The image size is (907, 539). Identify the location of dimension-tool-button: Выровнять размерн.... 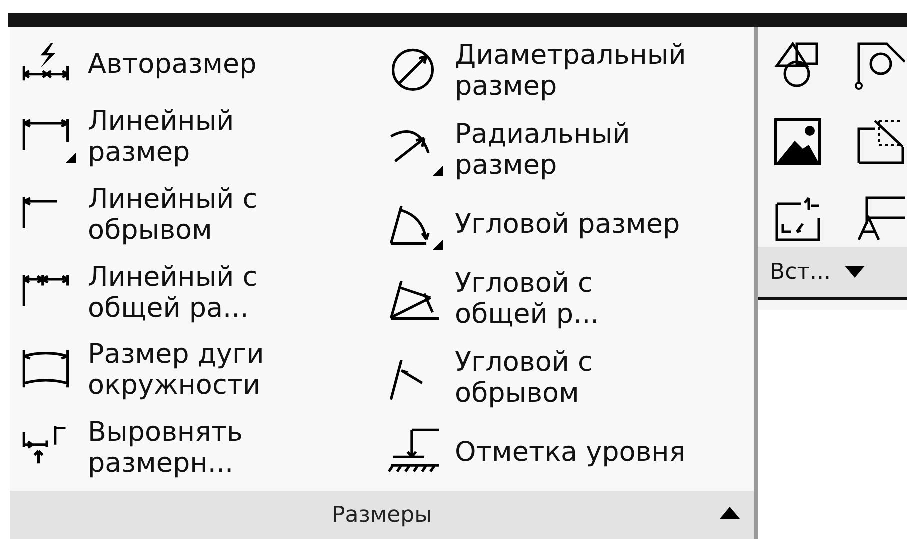
(203, 448).